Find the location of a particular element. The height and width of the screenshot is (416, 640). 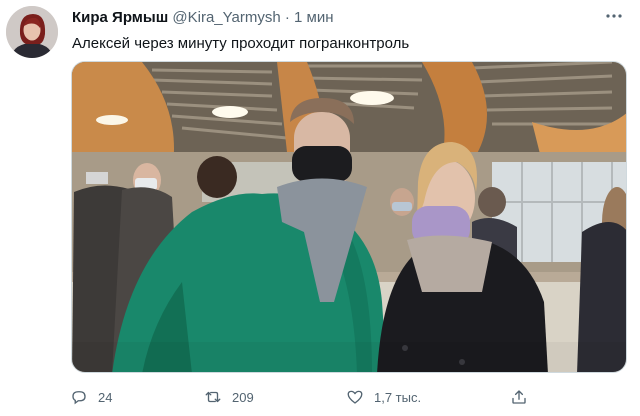

more-dots-icon is located at coordinates (614, 16).